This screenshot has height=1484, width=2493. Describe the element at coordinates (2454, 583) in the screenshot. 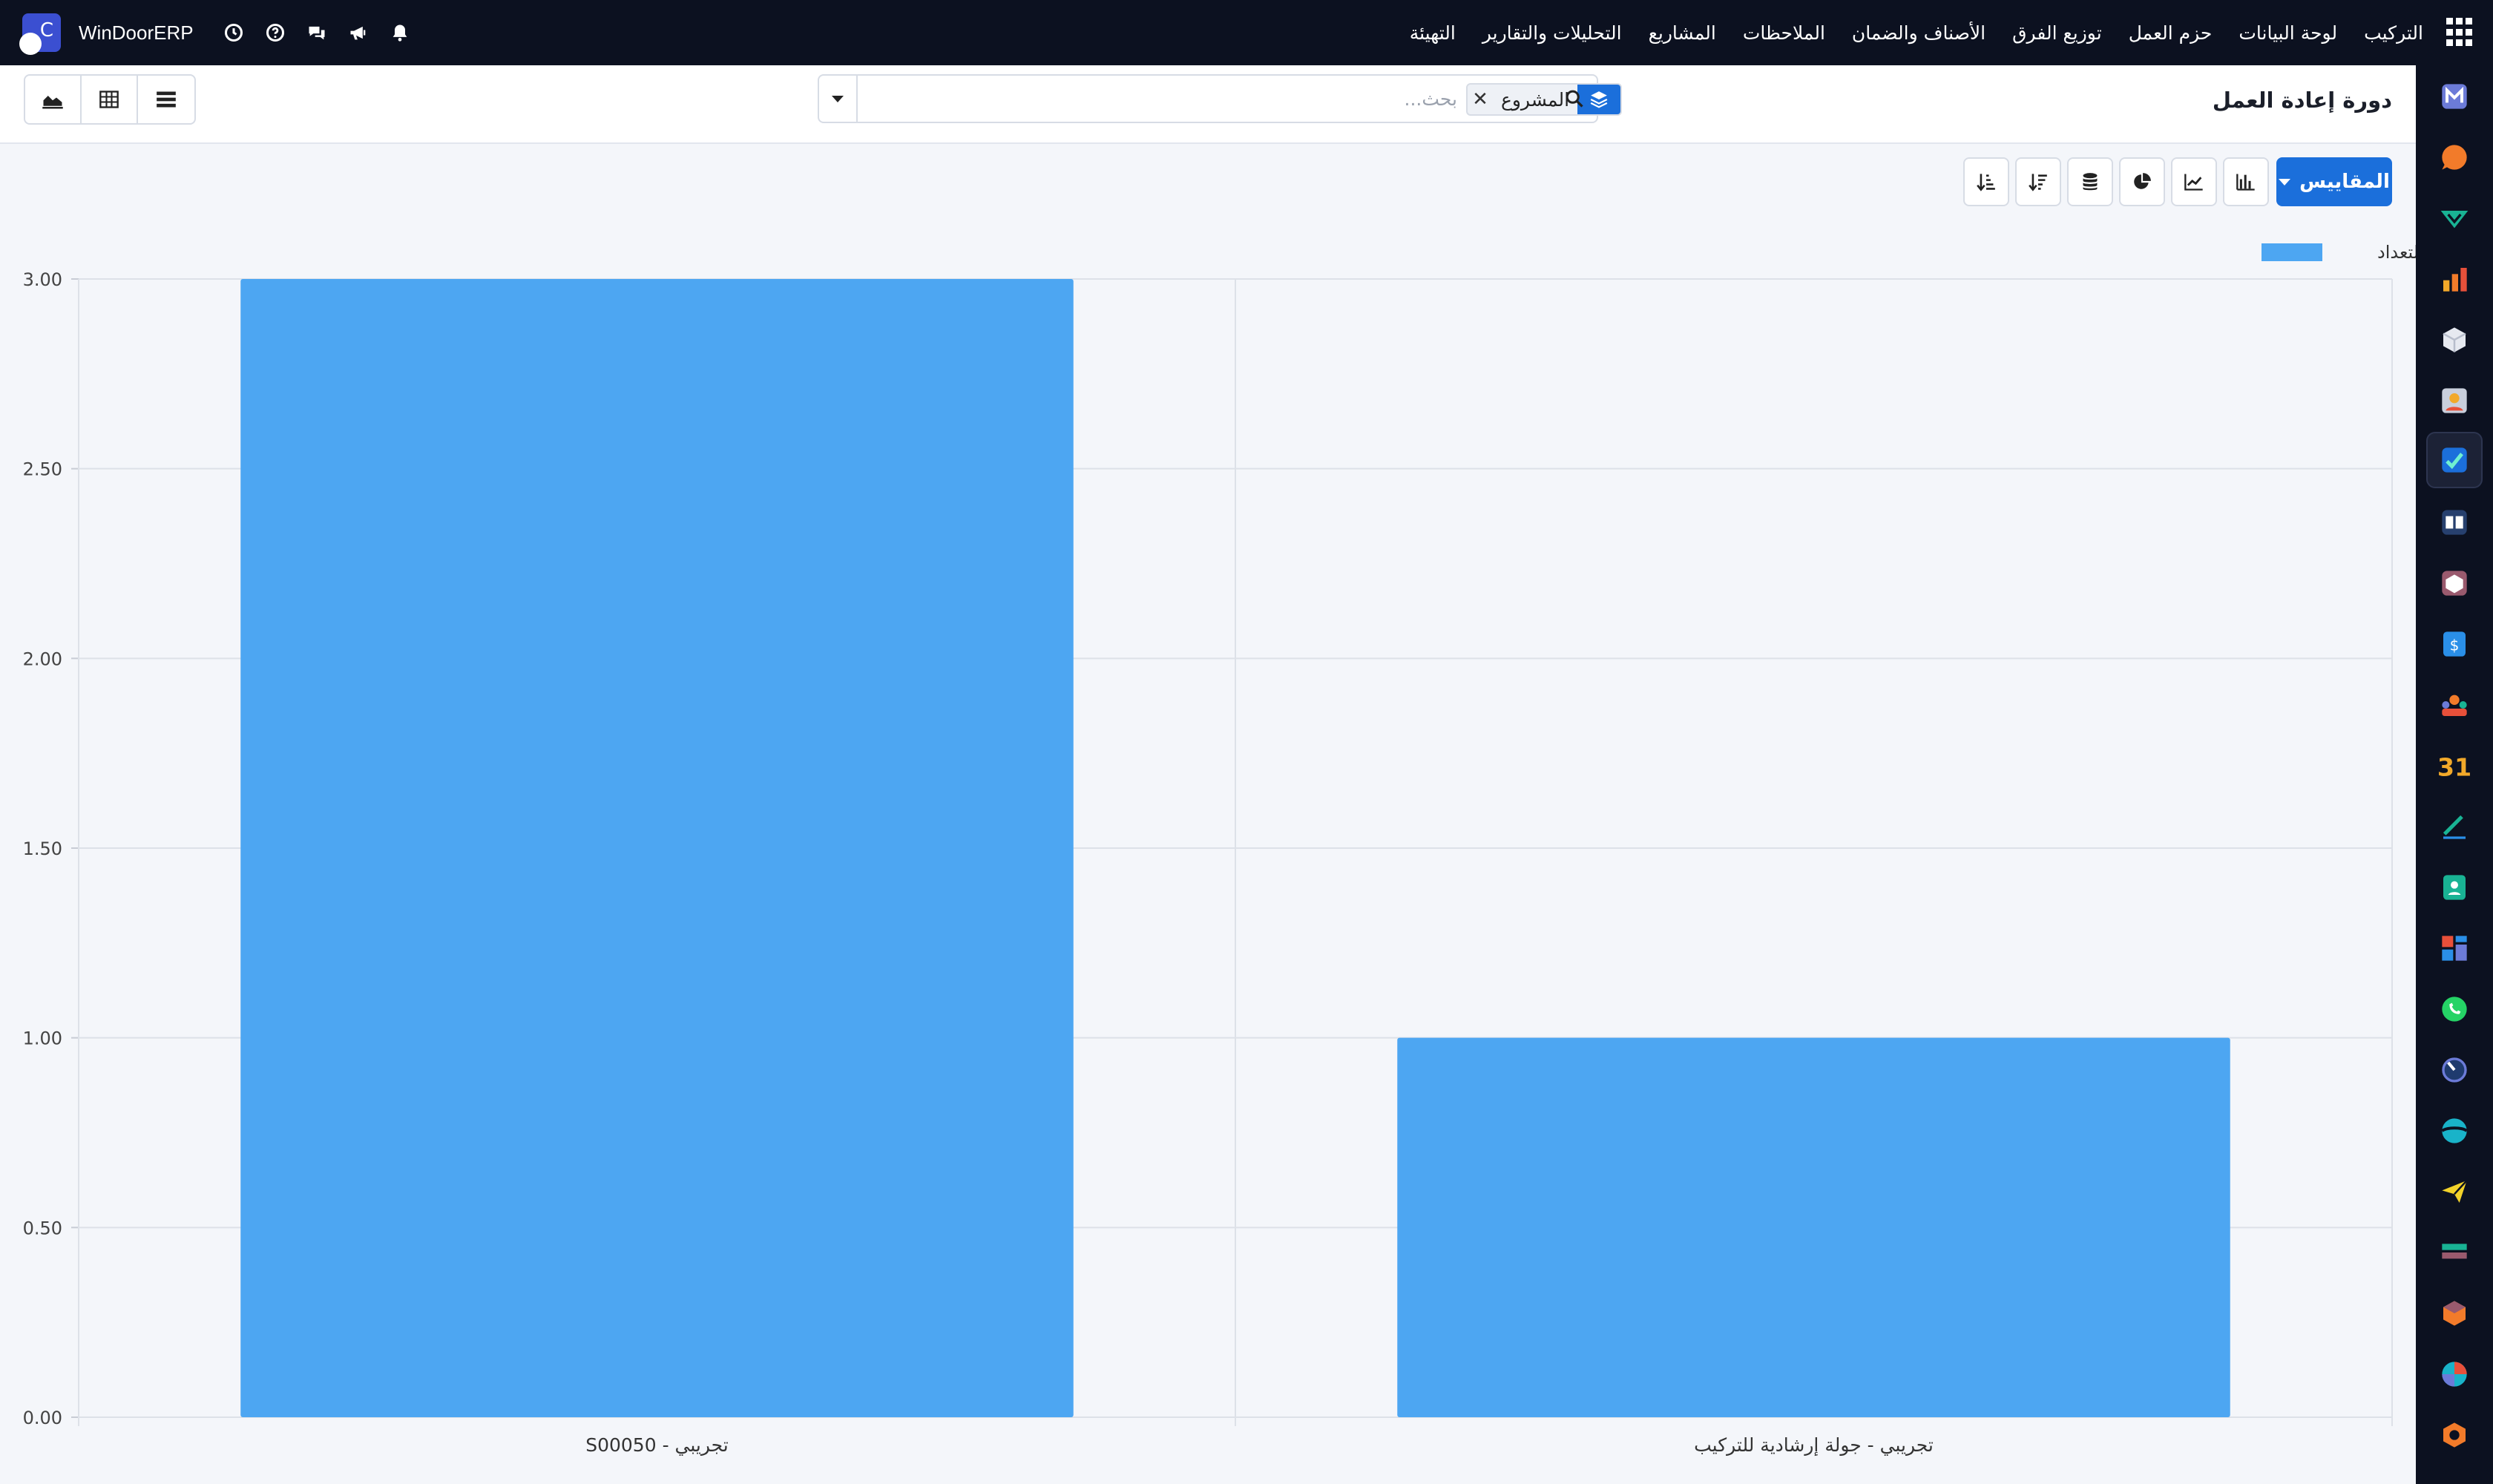

I see `purchase-app-icon` at that location.